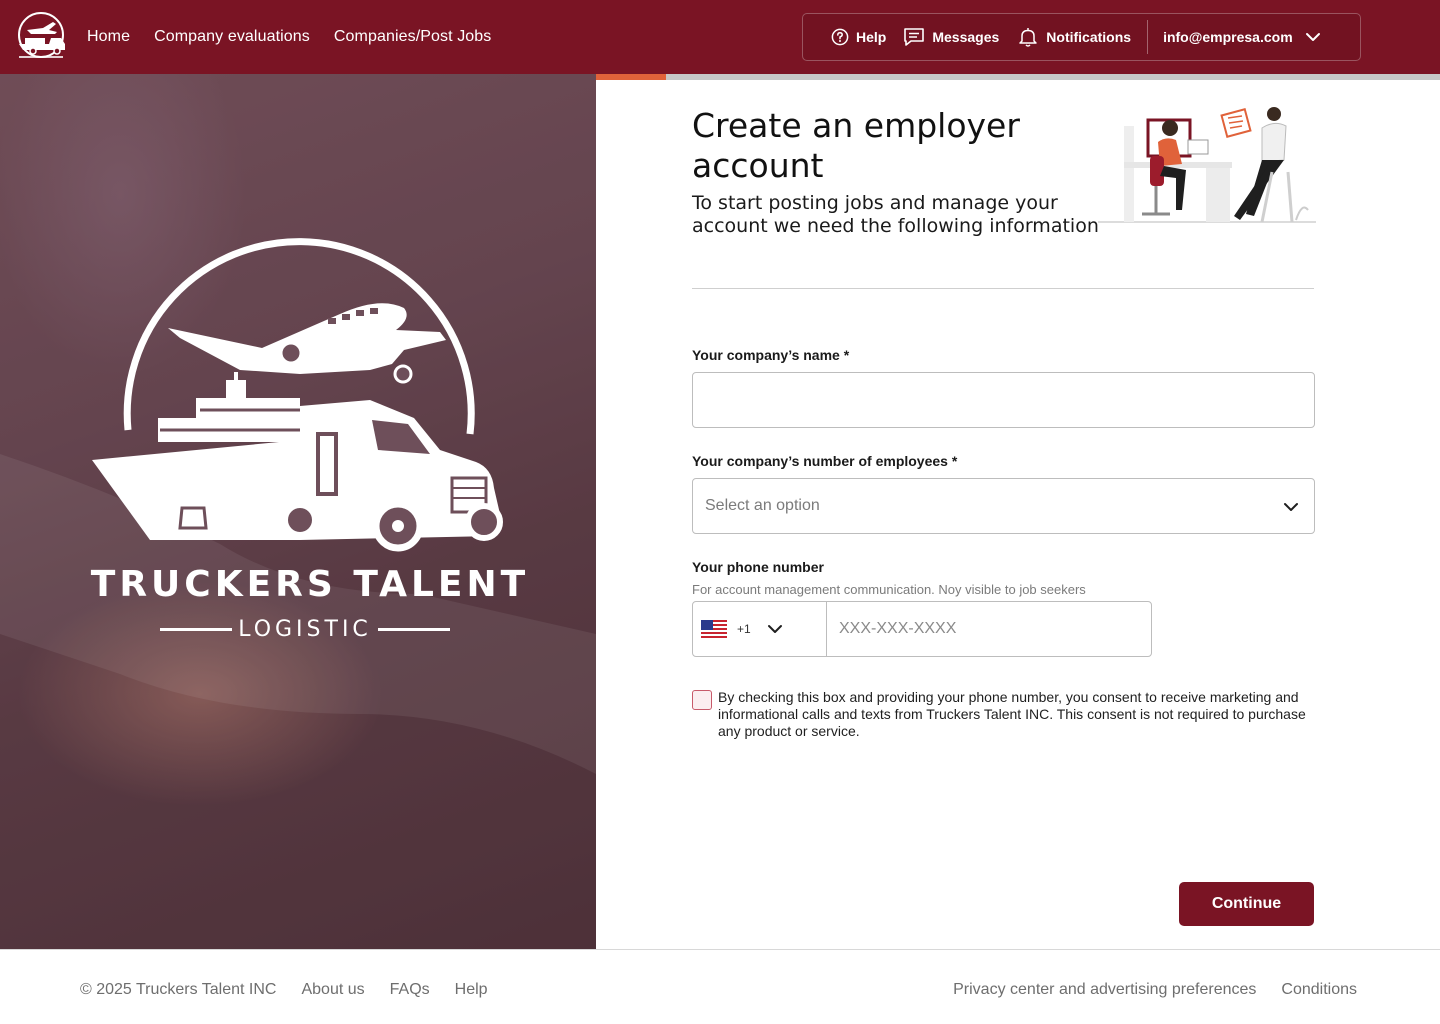  I want to click on tagline-text: LOGISTIC, so click(305, 629).